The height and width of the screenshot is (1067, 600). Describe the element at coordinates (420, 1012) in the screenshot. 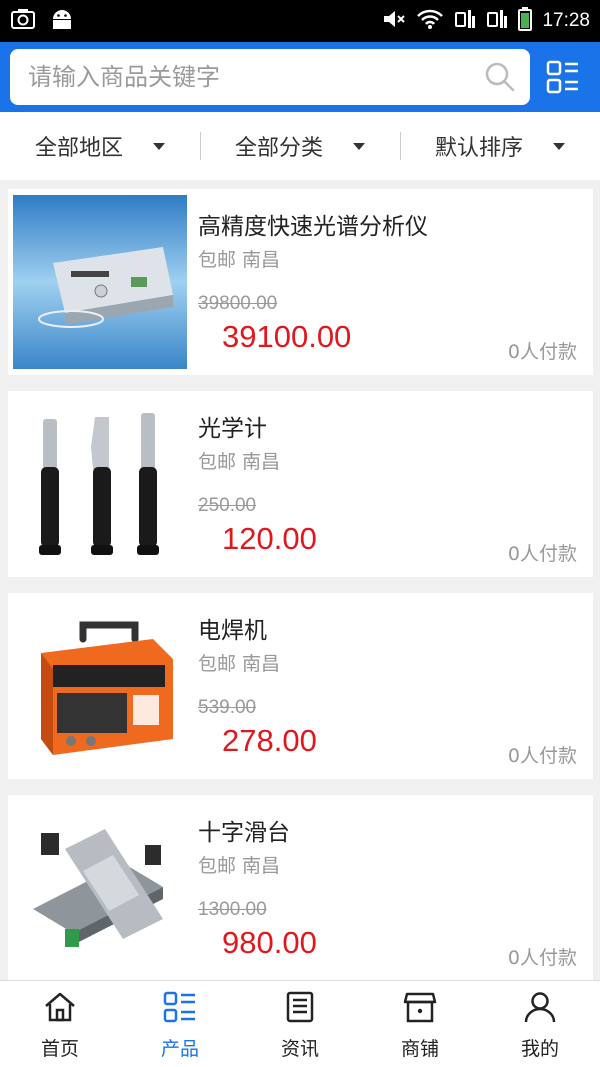

I see `store-icon` at that location.